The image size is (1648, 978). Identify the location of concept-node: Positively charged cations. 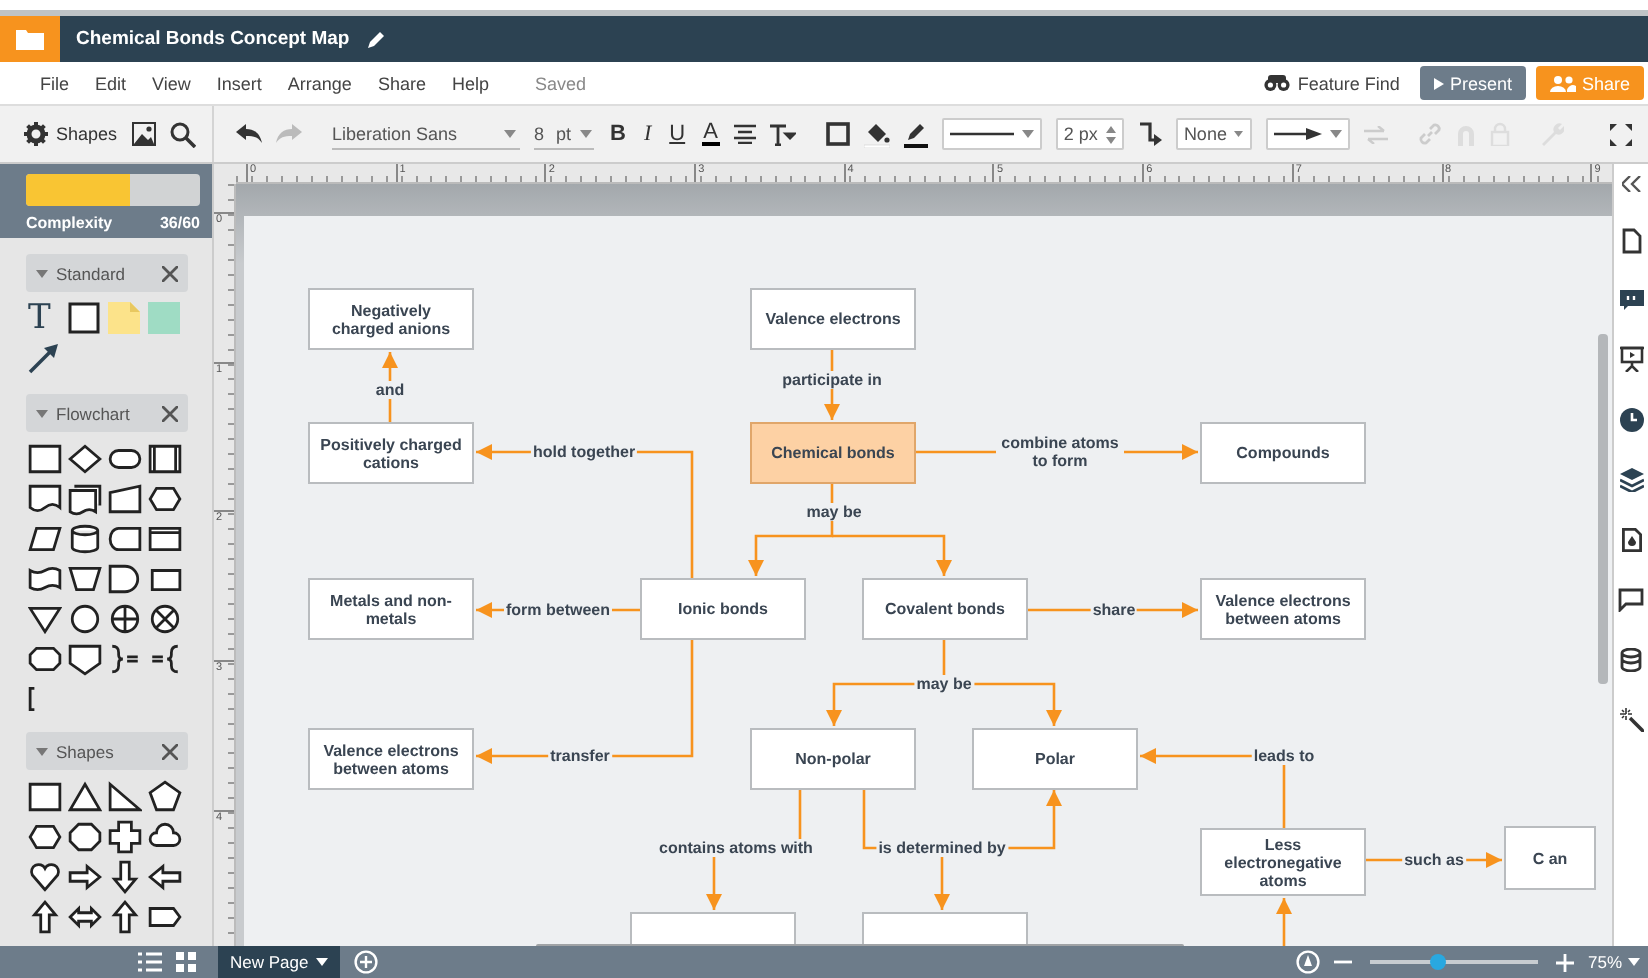
(391, 453).